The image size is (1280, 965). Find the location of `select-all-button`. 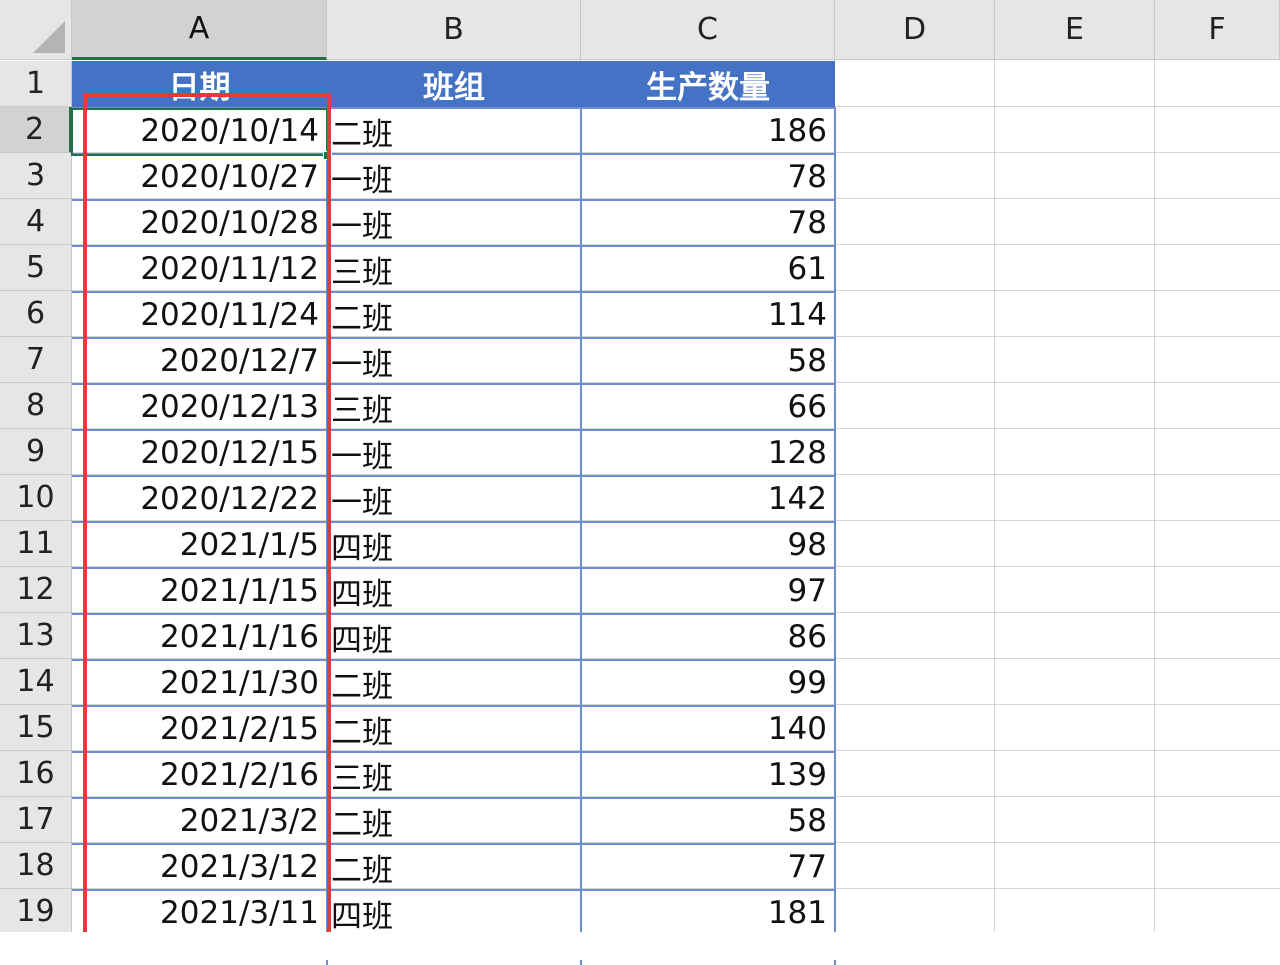

select-all-button is located at coordinates (36, 30).